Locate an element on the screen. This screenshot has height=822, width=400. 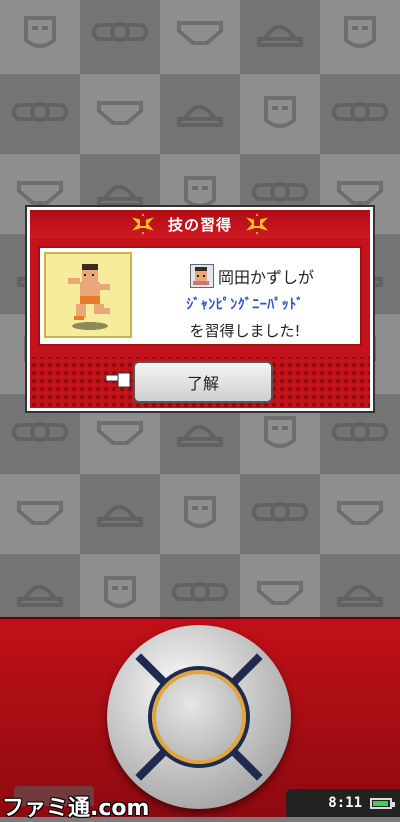
status-bar: 8:11 is located at coordinates (343, 803).